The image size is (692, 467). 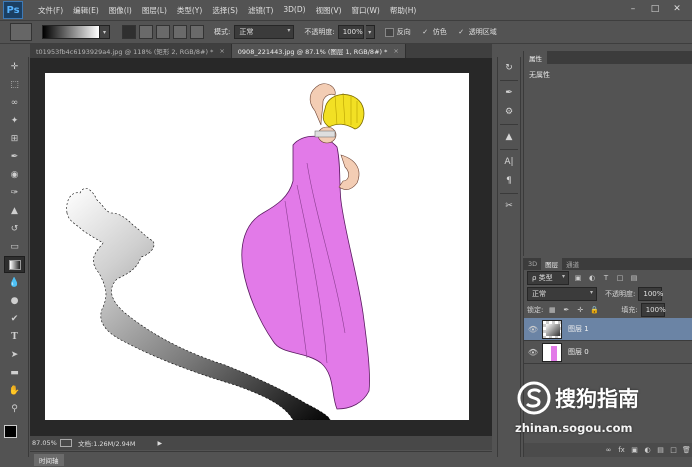 What do you see at coordinates (634, 278) in the screenshot?
I see `filter-smart-icon: ▤` at bounding box center [634, 278].